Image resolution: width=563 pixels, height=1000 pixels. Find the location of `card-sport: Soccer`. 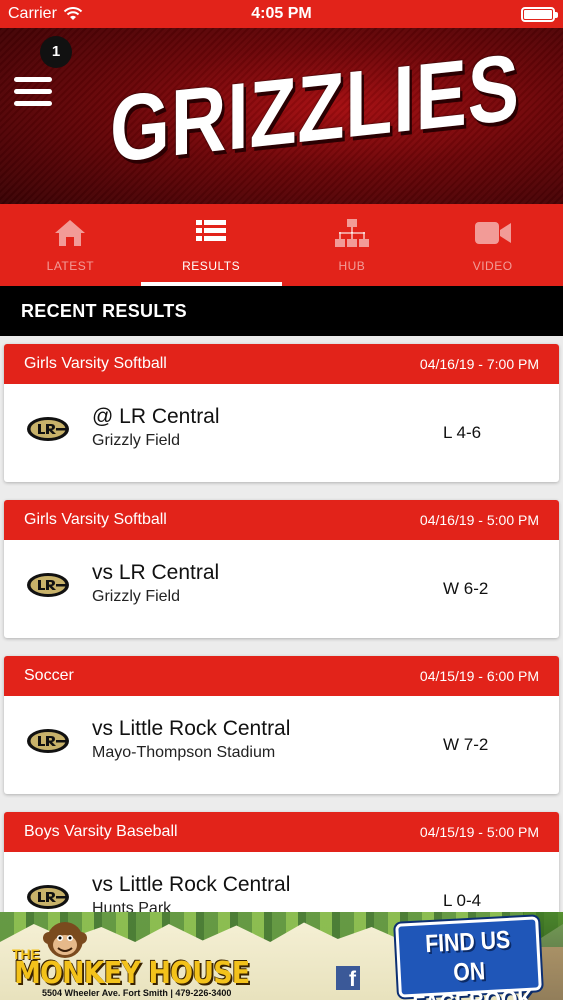

card-sport: Soccer is located at coordinates (49, 675).